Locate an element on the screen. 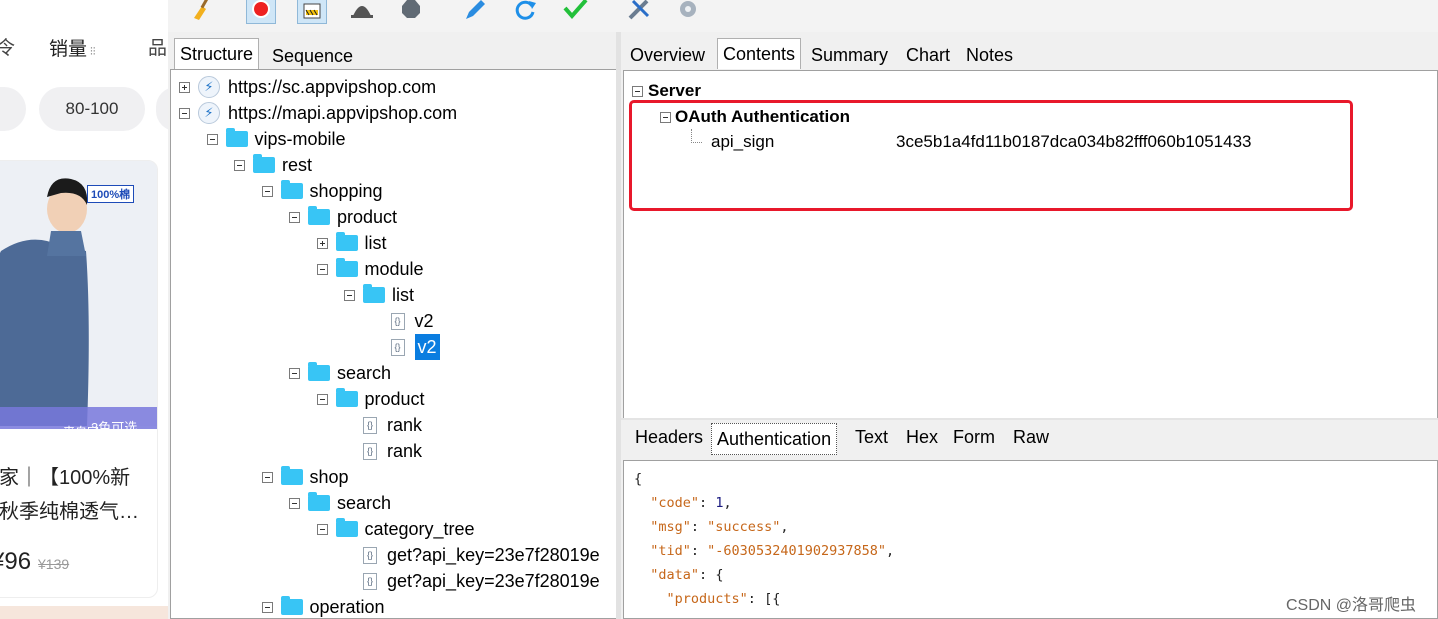 The width and height of the screenshot is (1438, 619). broom-icon is located at coordinates (201, 12).